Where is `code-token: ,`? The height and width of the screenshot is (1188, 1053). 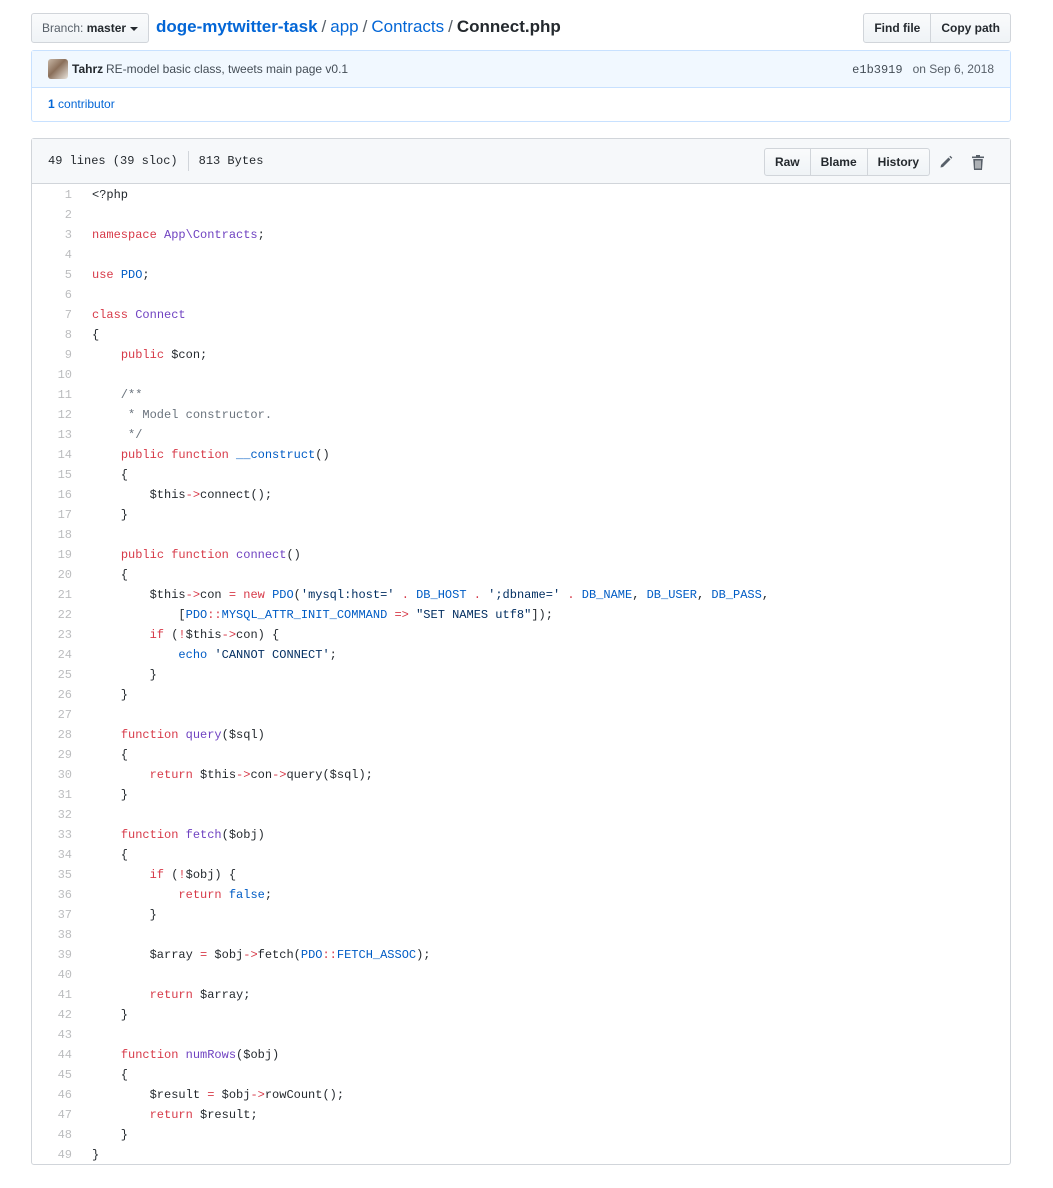
code-token: , is located at coordinates (765, 595).